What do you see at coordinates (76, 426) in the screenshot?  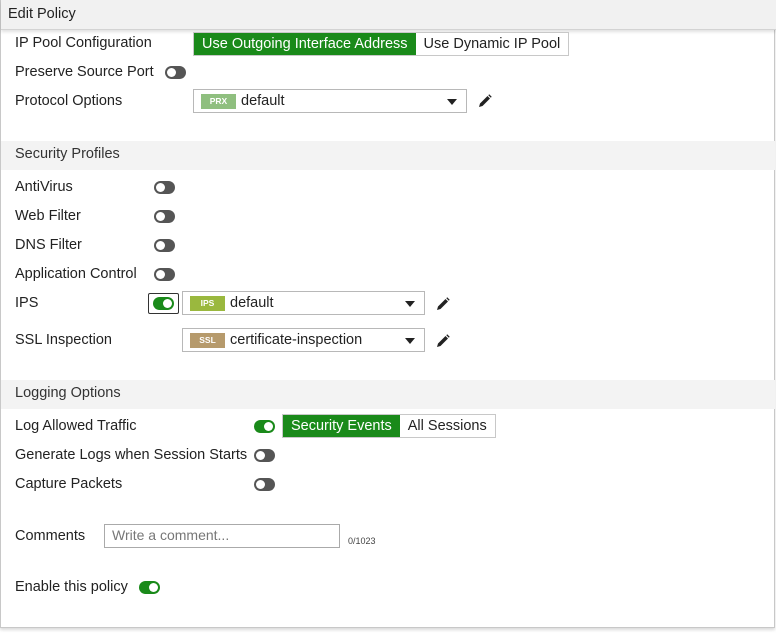 I see `log-allowed-traffic-label: Log Allowed Traffic` at bounding box center [76, 426].